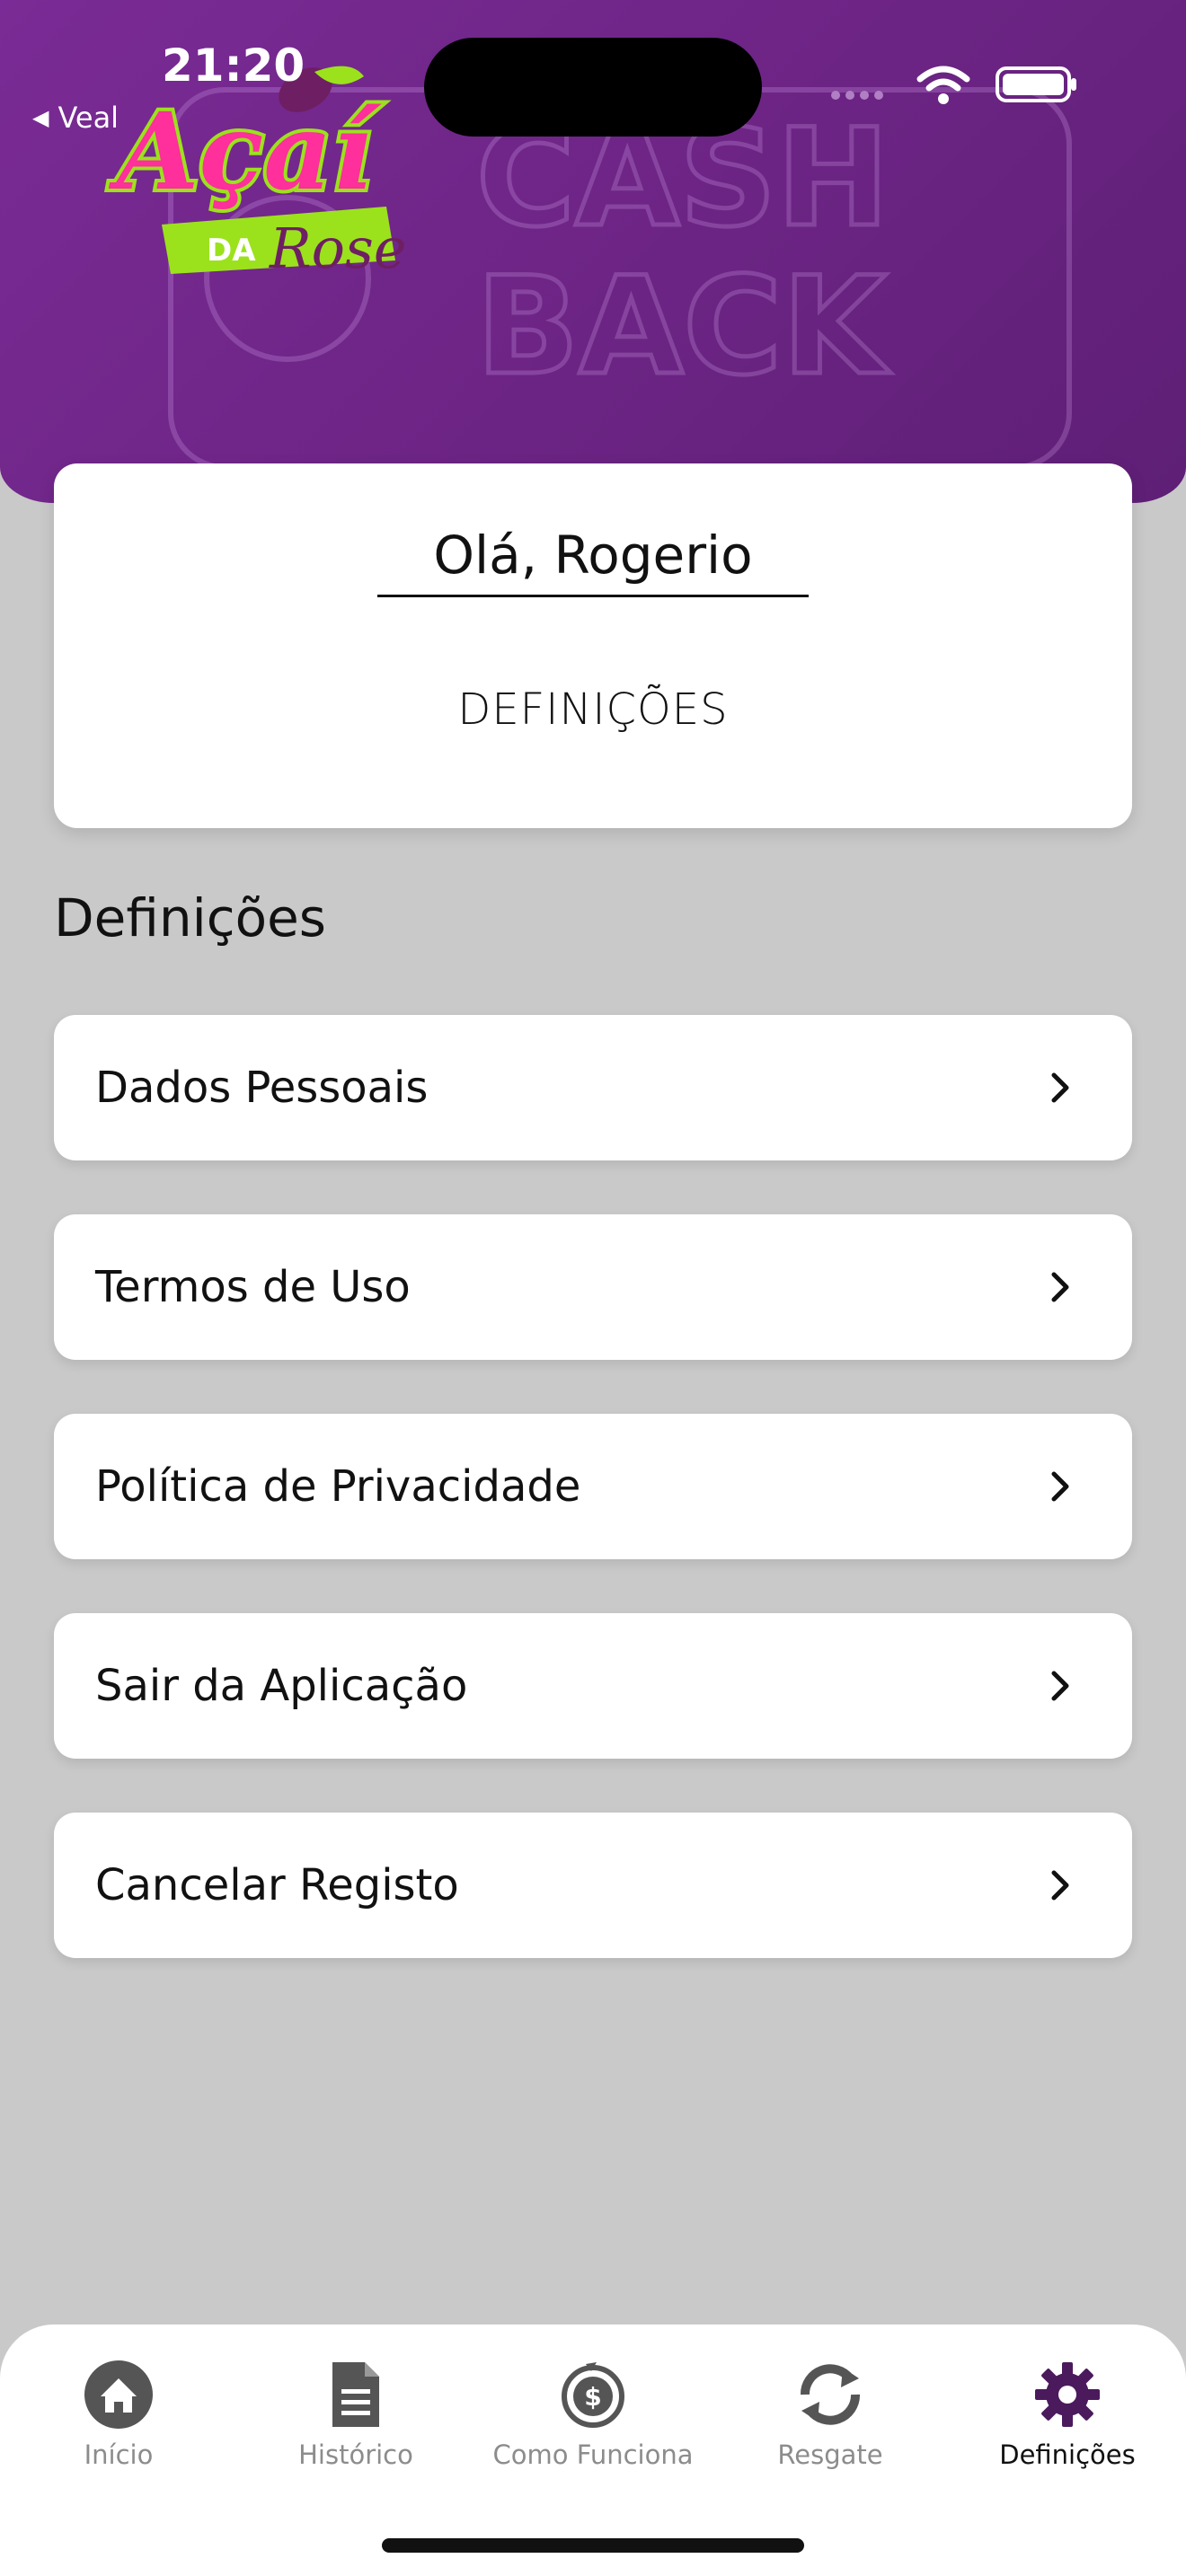 Image resolution: width=1186 pixels, height=2576 pixels. Describe the element at coordinates (338, 1486) in the screenshot. I see `menu-item-label: Política de Privacidade` at that location.